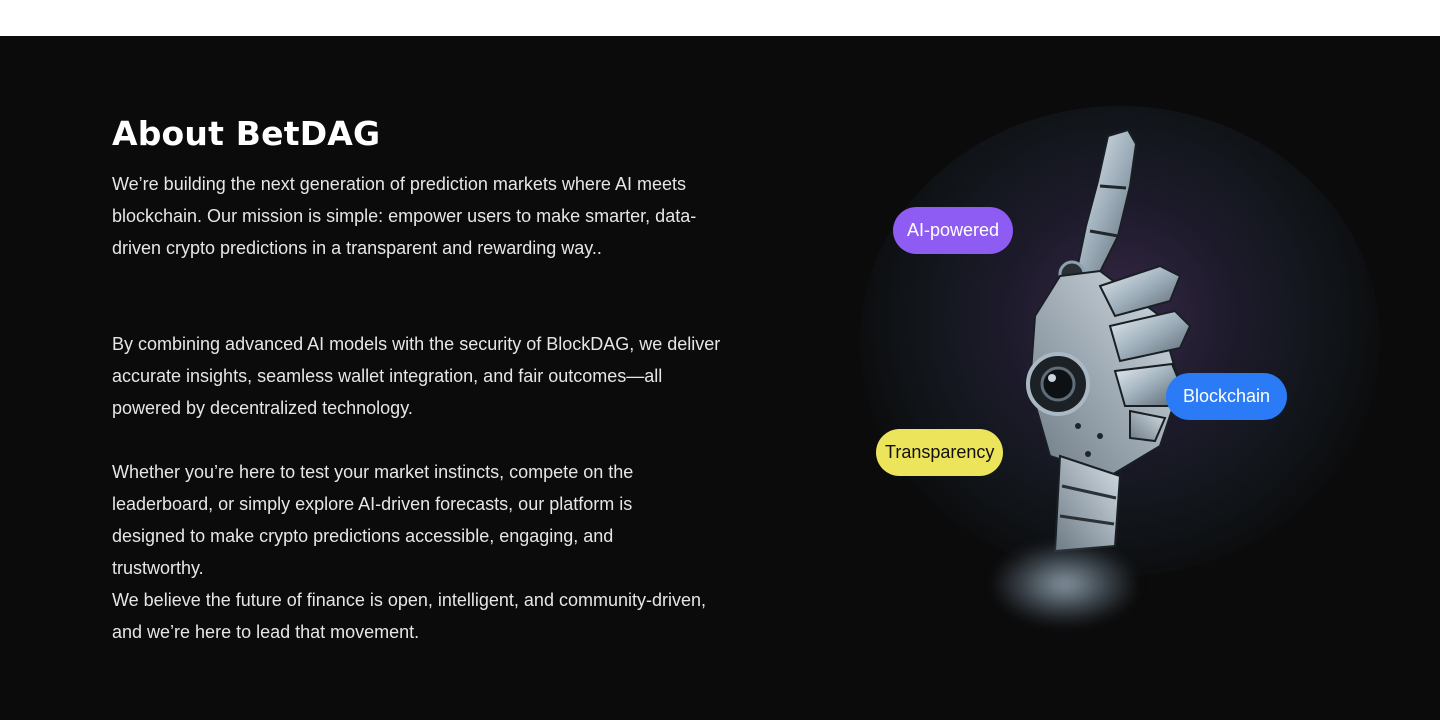  What do you see at coordinates (953, 230) in the screenshot?
I see `tag-ai-powered: AI-powered` at bounding box center [953, 230].